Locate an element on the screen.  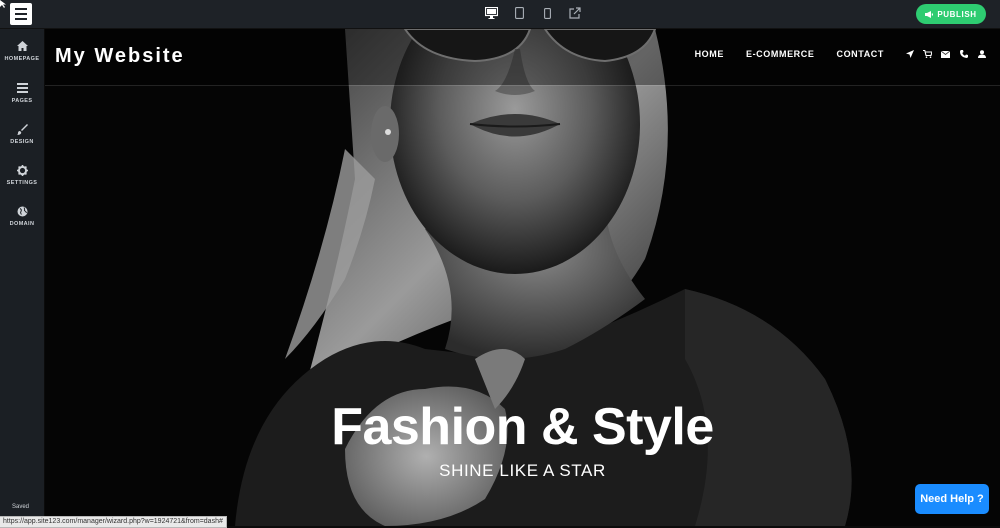
nav-link-home: HOME is located at coordinates (709, 54).